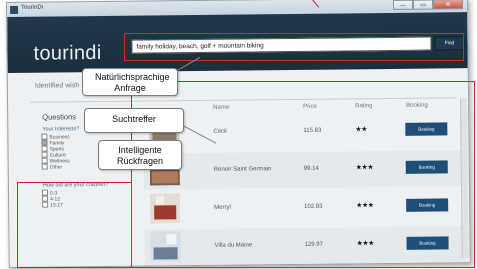 The height and width of the screenshot is (269, 477). What do you see at coordinates (423, 5) in the screenshot?
I see `maximize-button: ▭` at bounding box center [423, 5].